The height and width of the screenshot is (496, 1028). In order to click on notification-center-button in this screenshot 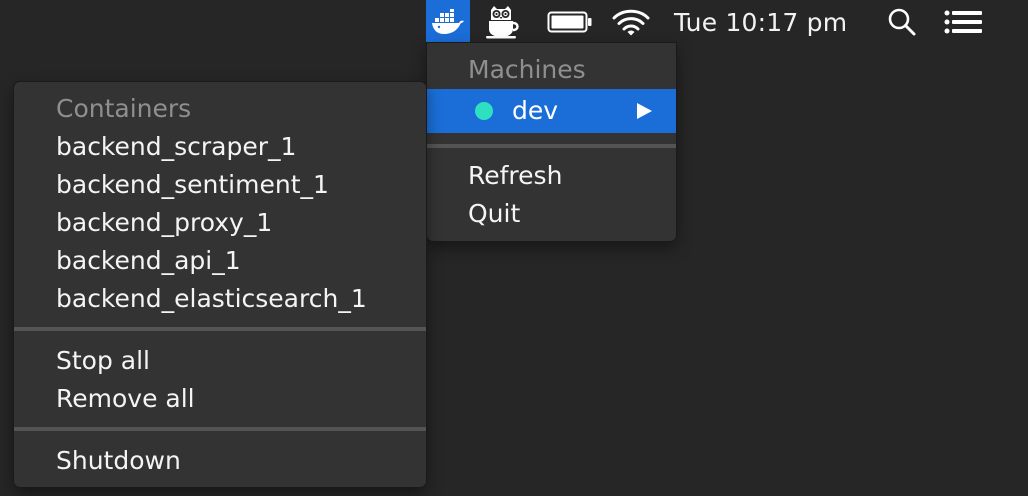, I will do `click(964, 22)`.